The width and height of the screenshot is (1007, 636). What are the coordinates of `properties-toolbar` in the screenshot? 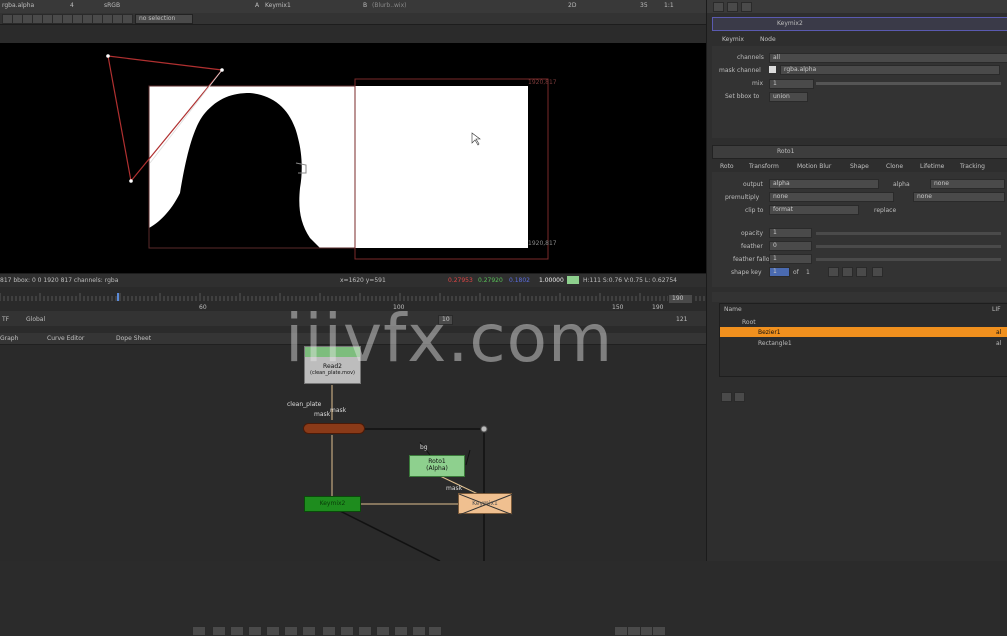 It's located at (857, 6).